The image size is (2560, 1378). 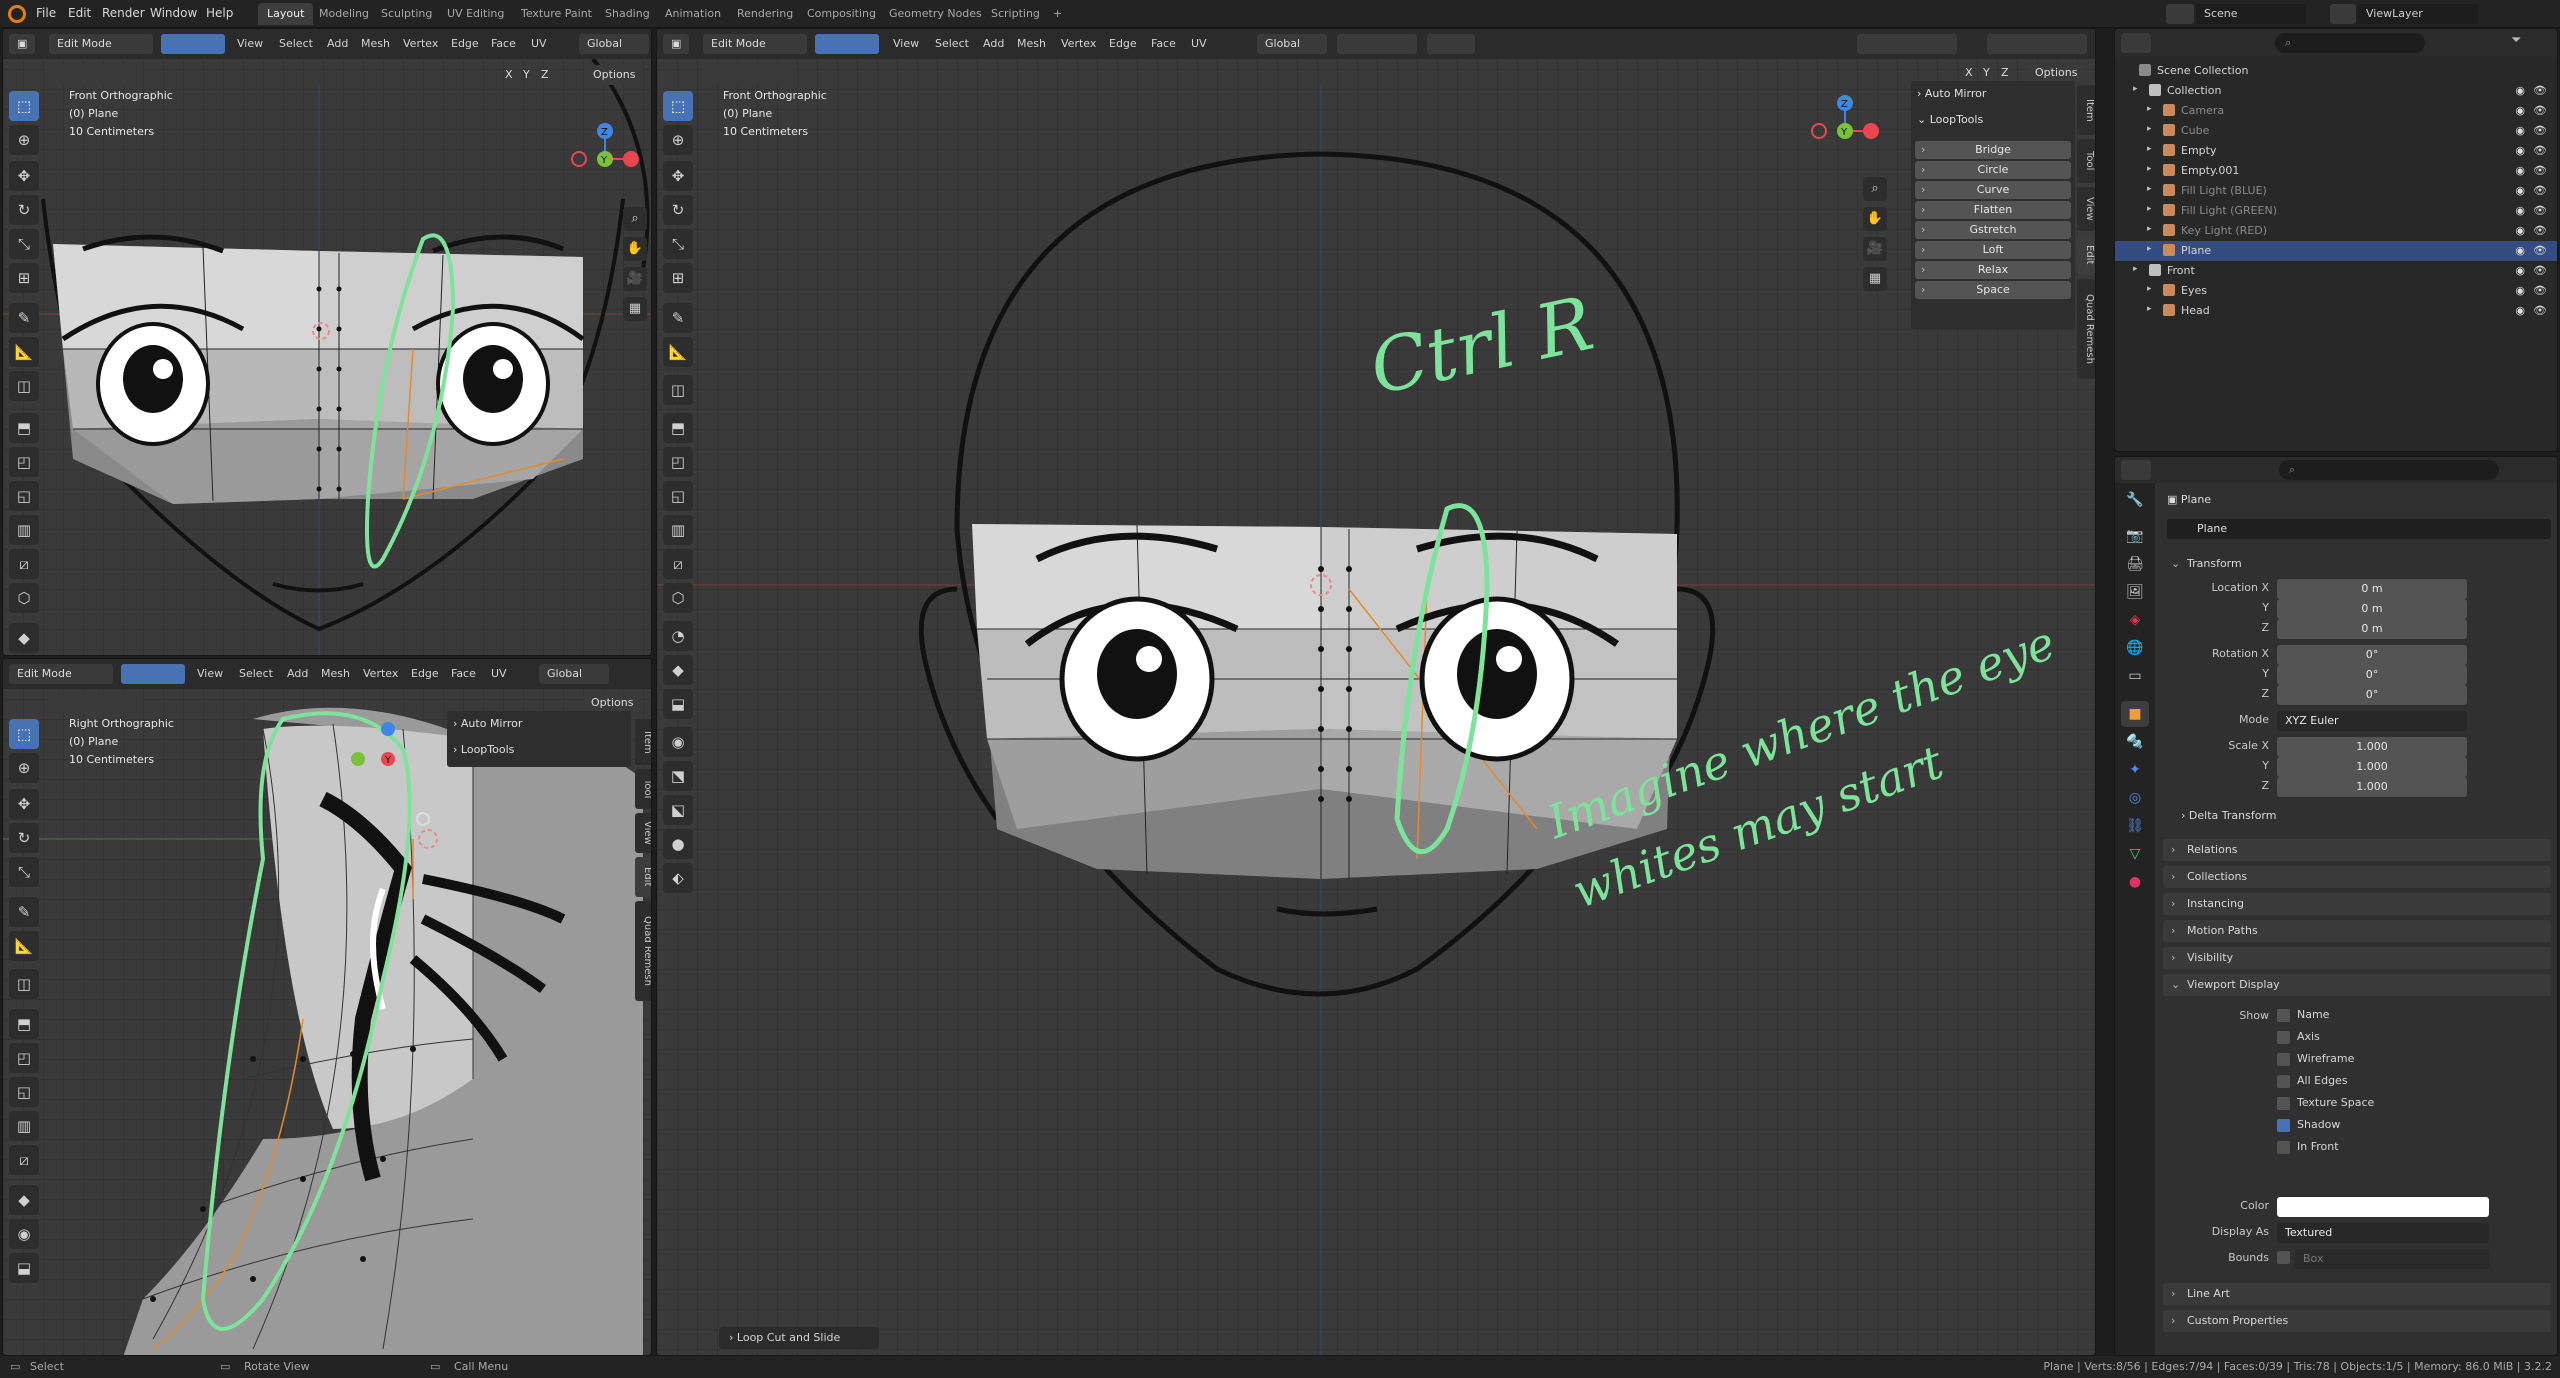 What do you see at coordinates (2135, 592) in the screenshot?
I see `view-layer-tab-icon: 🖼` at bounding box center [2135, 592].